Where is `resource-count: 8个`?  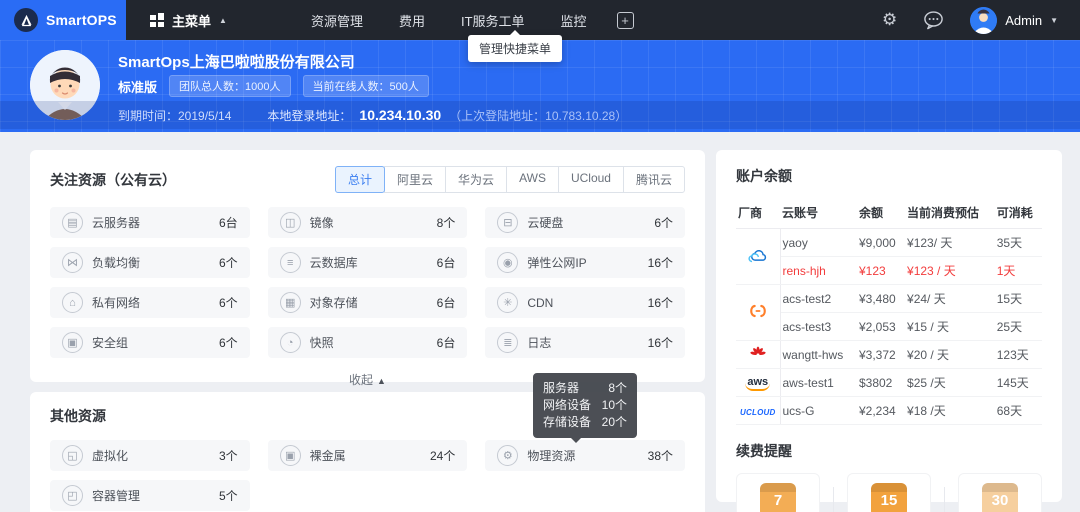
resource-count: 8个 is located at coordinates (446, 223).